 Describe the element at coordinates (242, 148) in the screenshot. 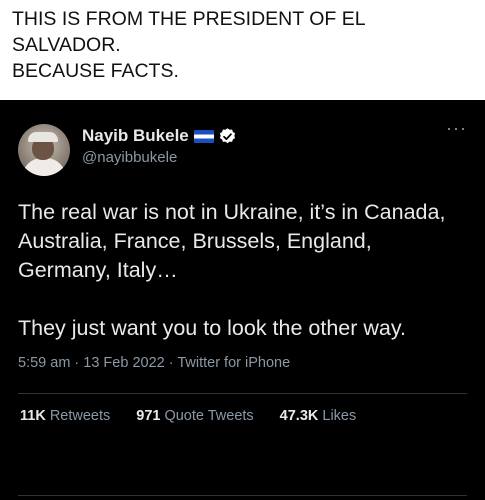

I see `tweet-header: Nayib Bukele @nayibbukele` at that location.